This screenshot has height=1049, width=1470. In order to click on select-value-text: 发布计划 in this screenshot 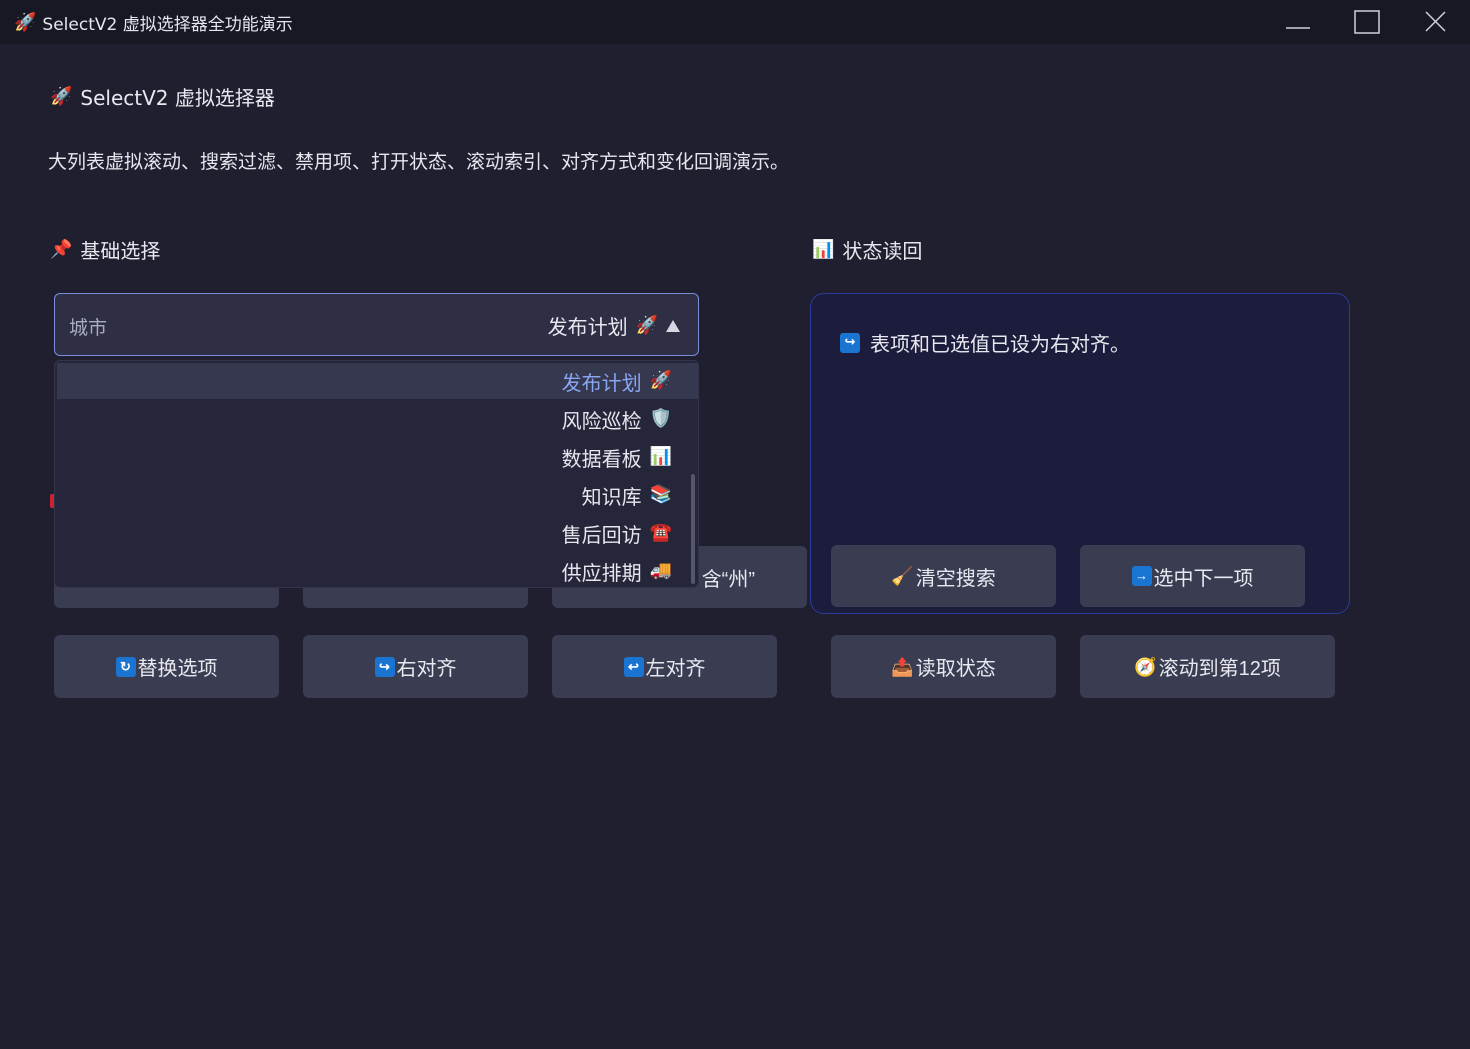, I will do `click(587, 327)`.